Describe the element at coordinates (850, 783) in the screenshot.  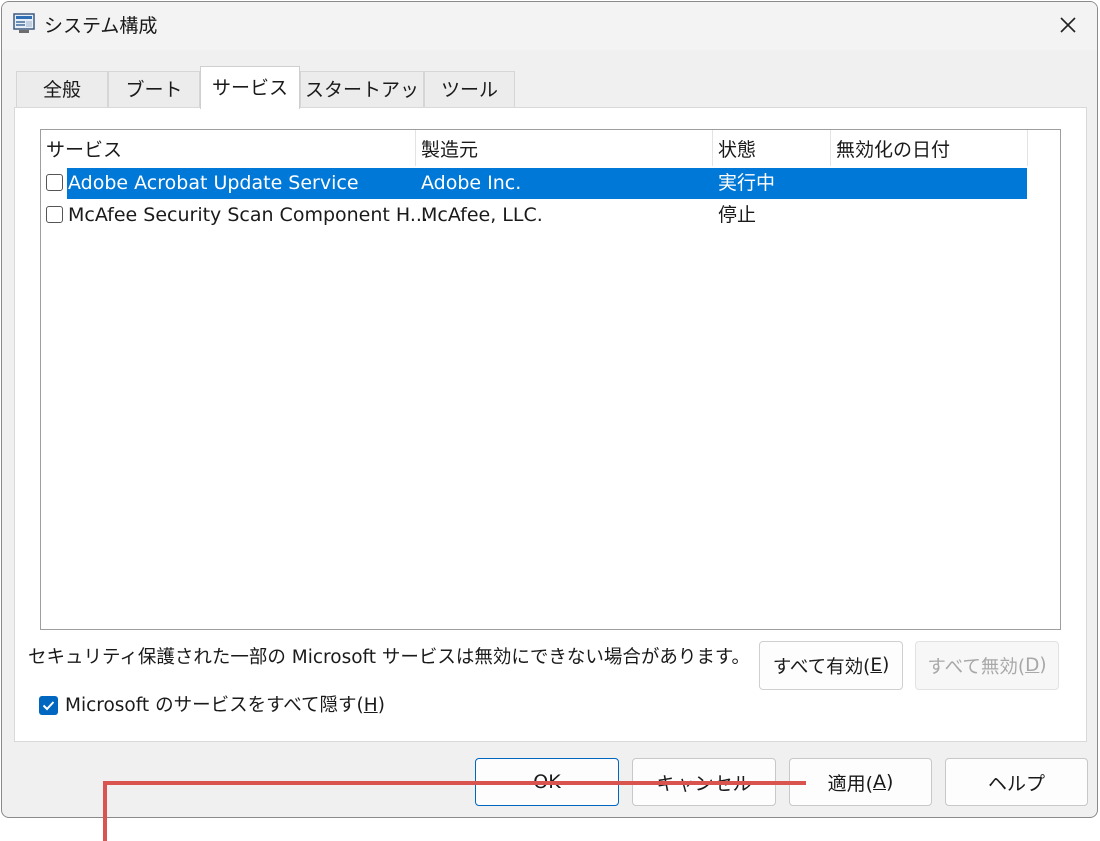
I see `apply-label: 適用(` at that location.